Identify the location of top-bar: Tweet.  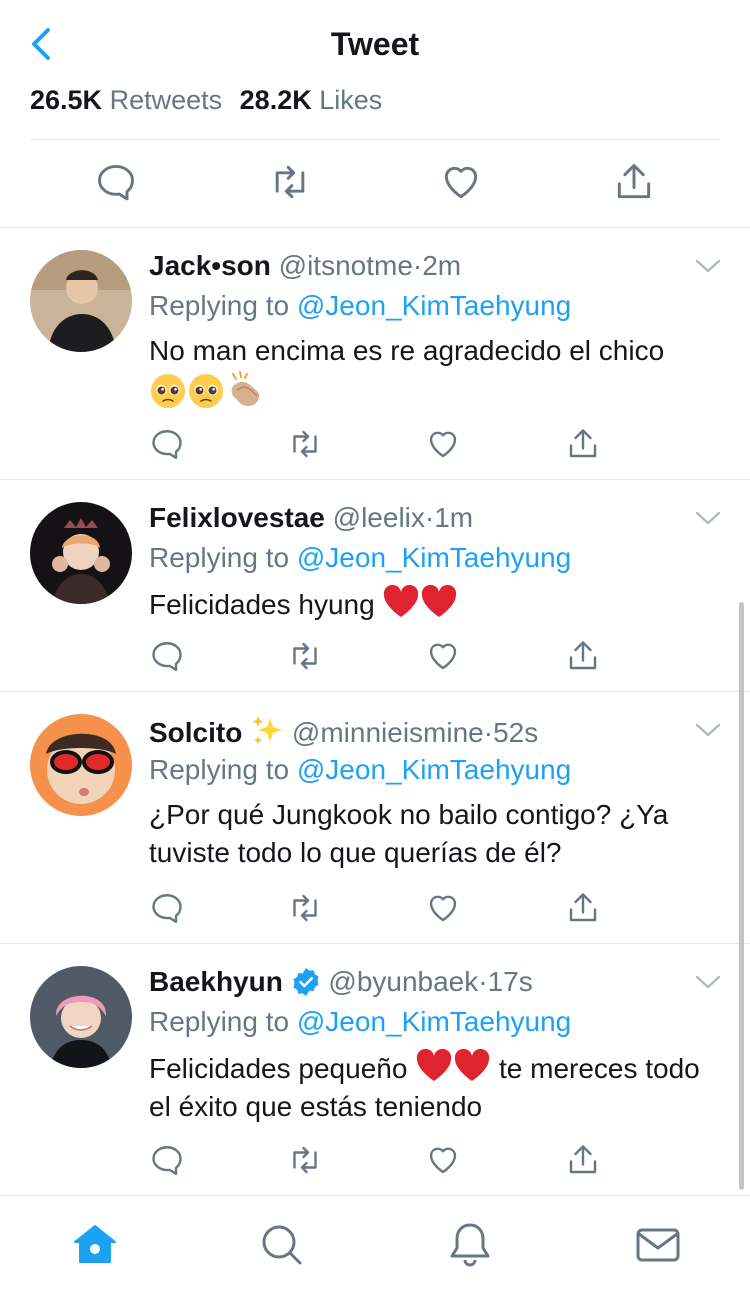
(375, 44).